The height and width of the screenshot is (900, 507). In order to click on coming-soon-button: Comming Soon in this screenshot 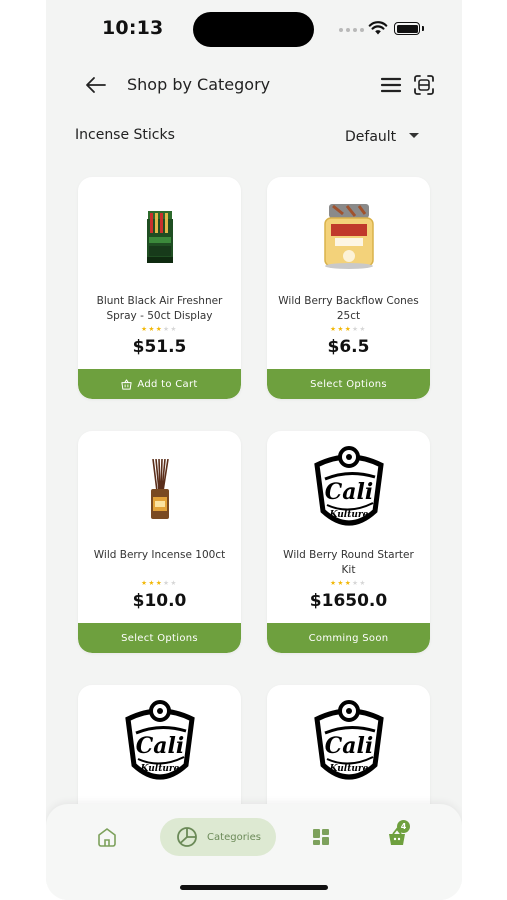, I will do `click(348, 638)`.